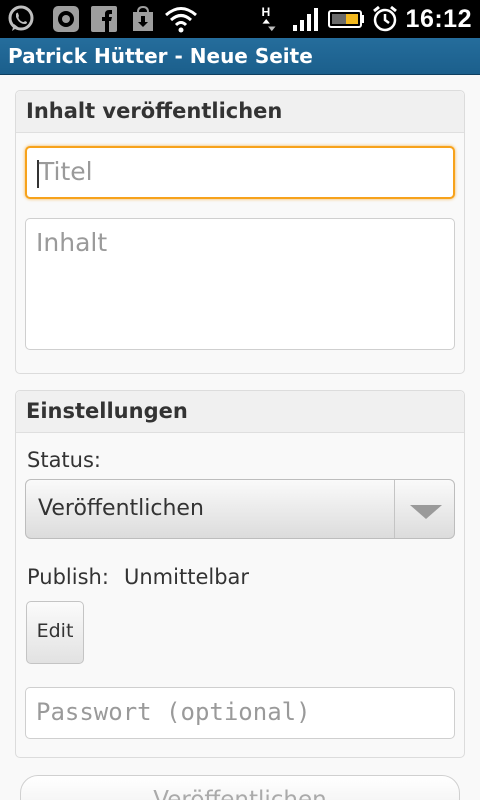  What do you see at coordinates (66, 19) in the screenshot?
I see `camera-app-icon` at bounding box center [66, 19].